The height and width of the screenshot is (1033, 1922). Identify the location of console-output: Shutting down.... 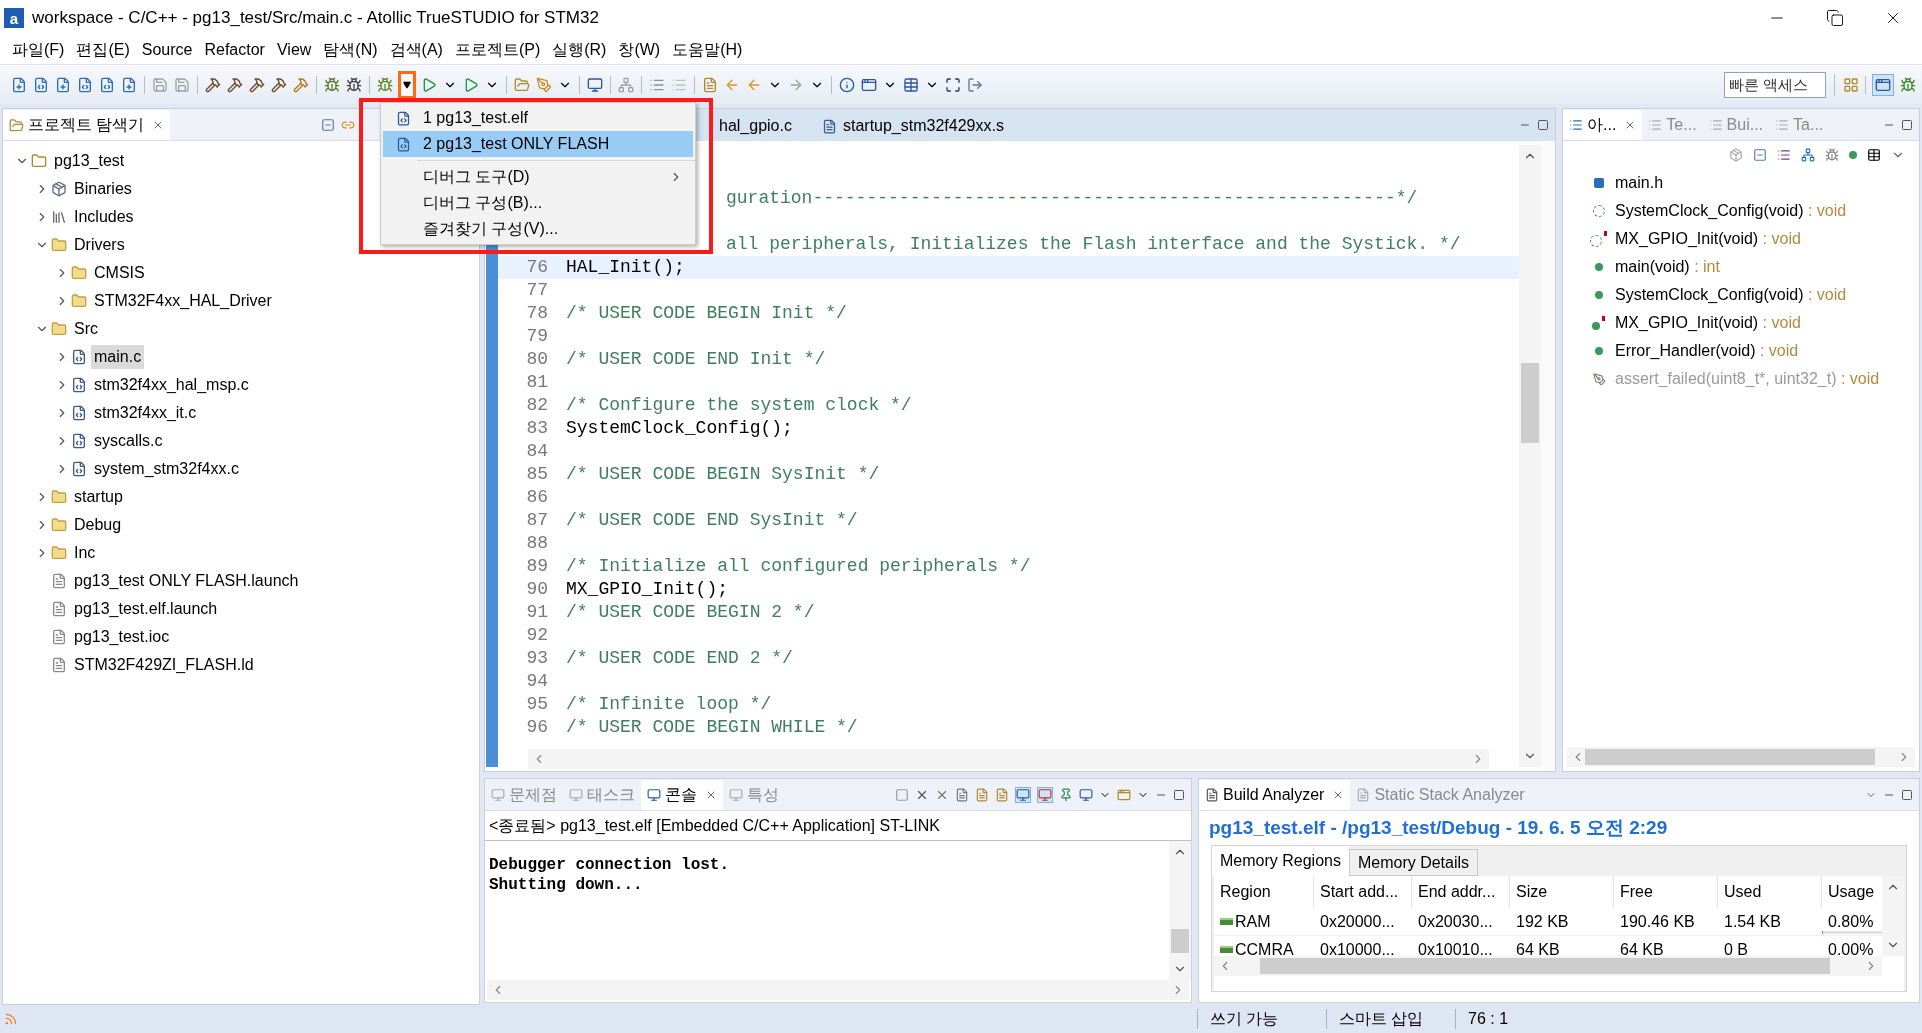
(566, 885).